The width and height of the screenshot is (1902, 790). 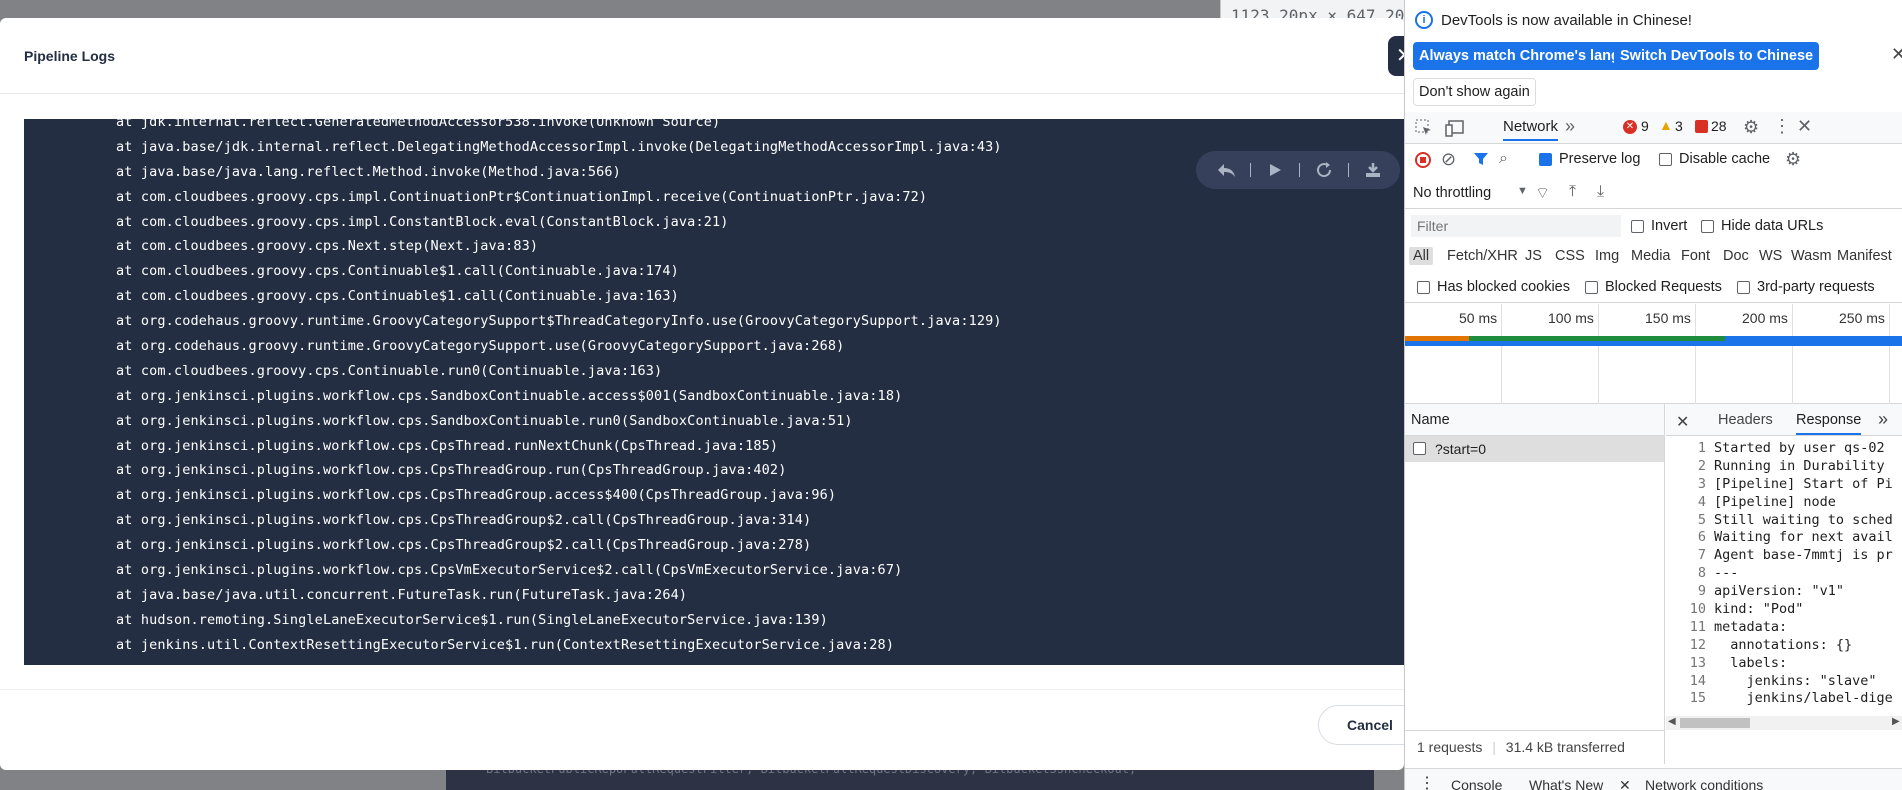 I want to click on third-party-label: 3rd-party requests, so click(x=1816, y=287).